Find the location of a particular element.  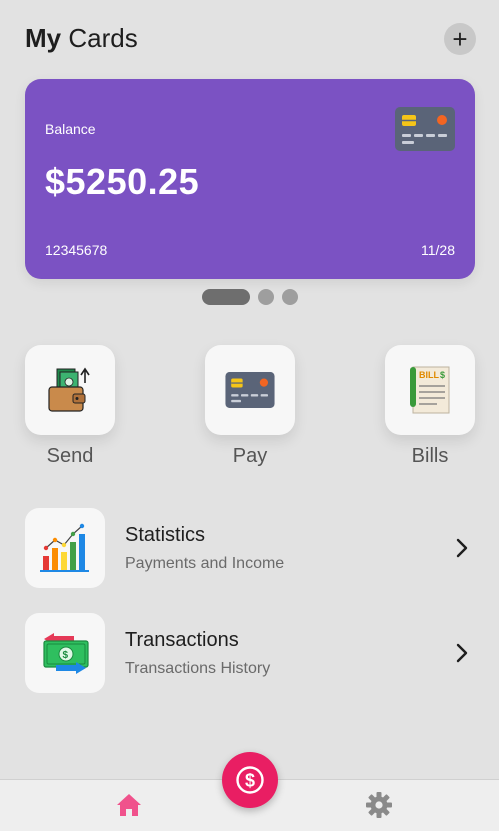

statistics-subtitle: Payments and Income is located at coordinates (205, 563).